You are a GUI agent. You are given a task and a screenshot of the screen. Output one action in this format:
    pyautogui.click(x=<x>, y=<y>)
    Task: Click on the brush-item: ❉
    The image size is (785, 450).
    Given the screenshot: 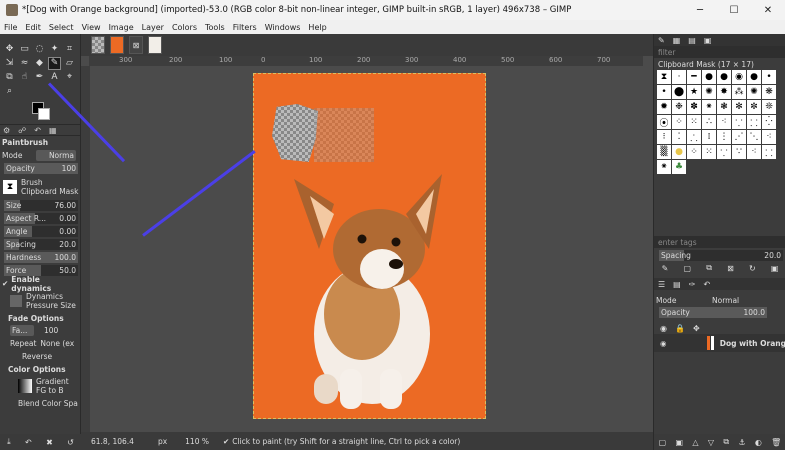 What is the action you would take?
    pyautogui.click(x=679, y=107)
    